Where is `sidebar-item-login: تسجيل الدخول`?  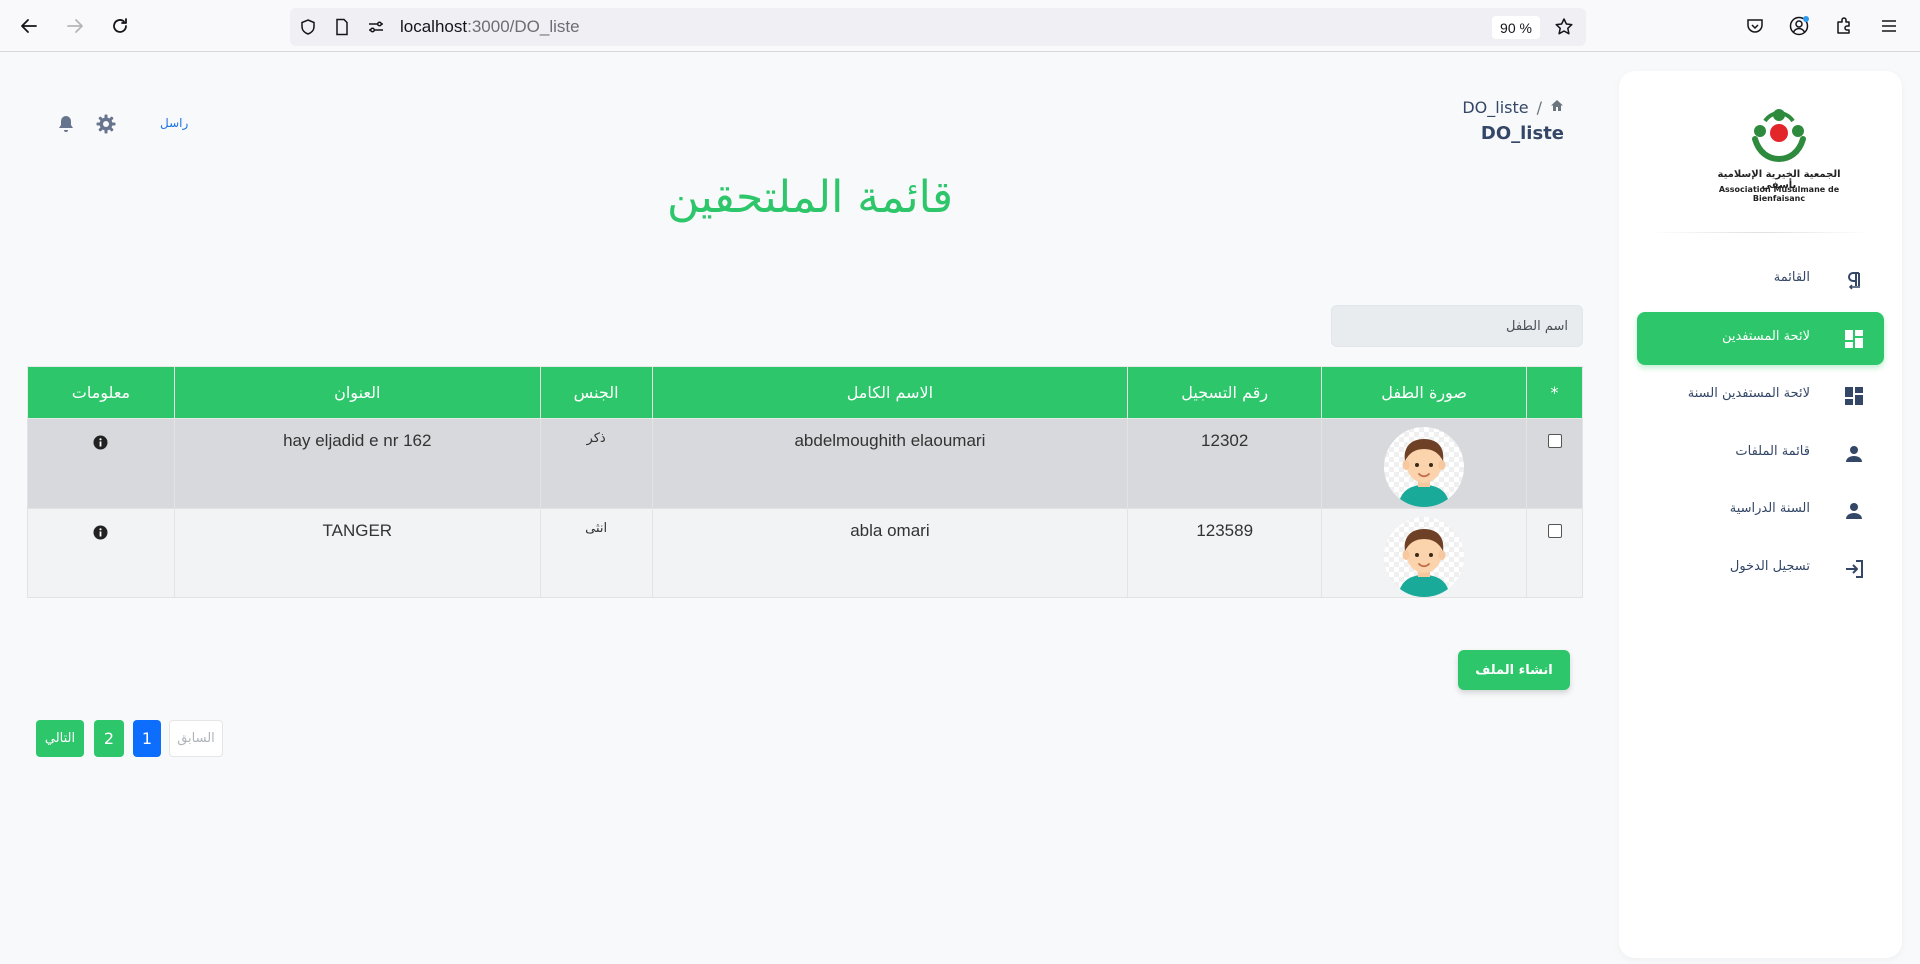
sidebar-item-login: تسجيل الدخول is located at coordinates (1760, 568).